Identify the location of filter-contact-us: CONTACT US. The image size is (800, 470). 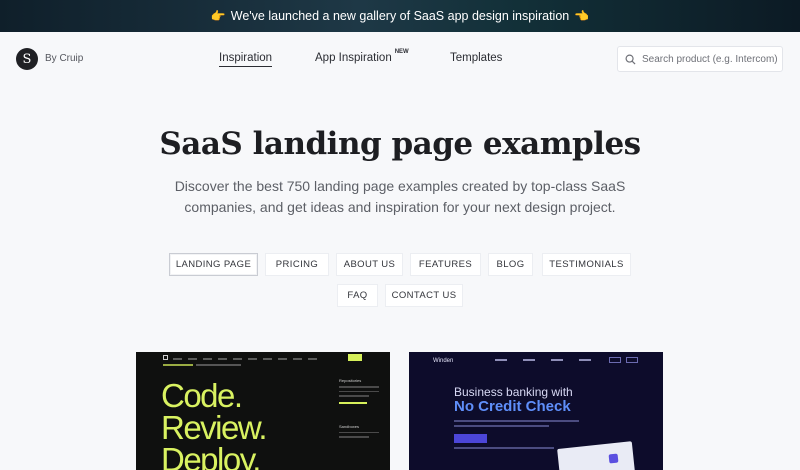
(424, 295).